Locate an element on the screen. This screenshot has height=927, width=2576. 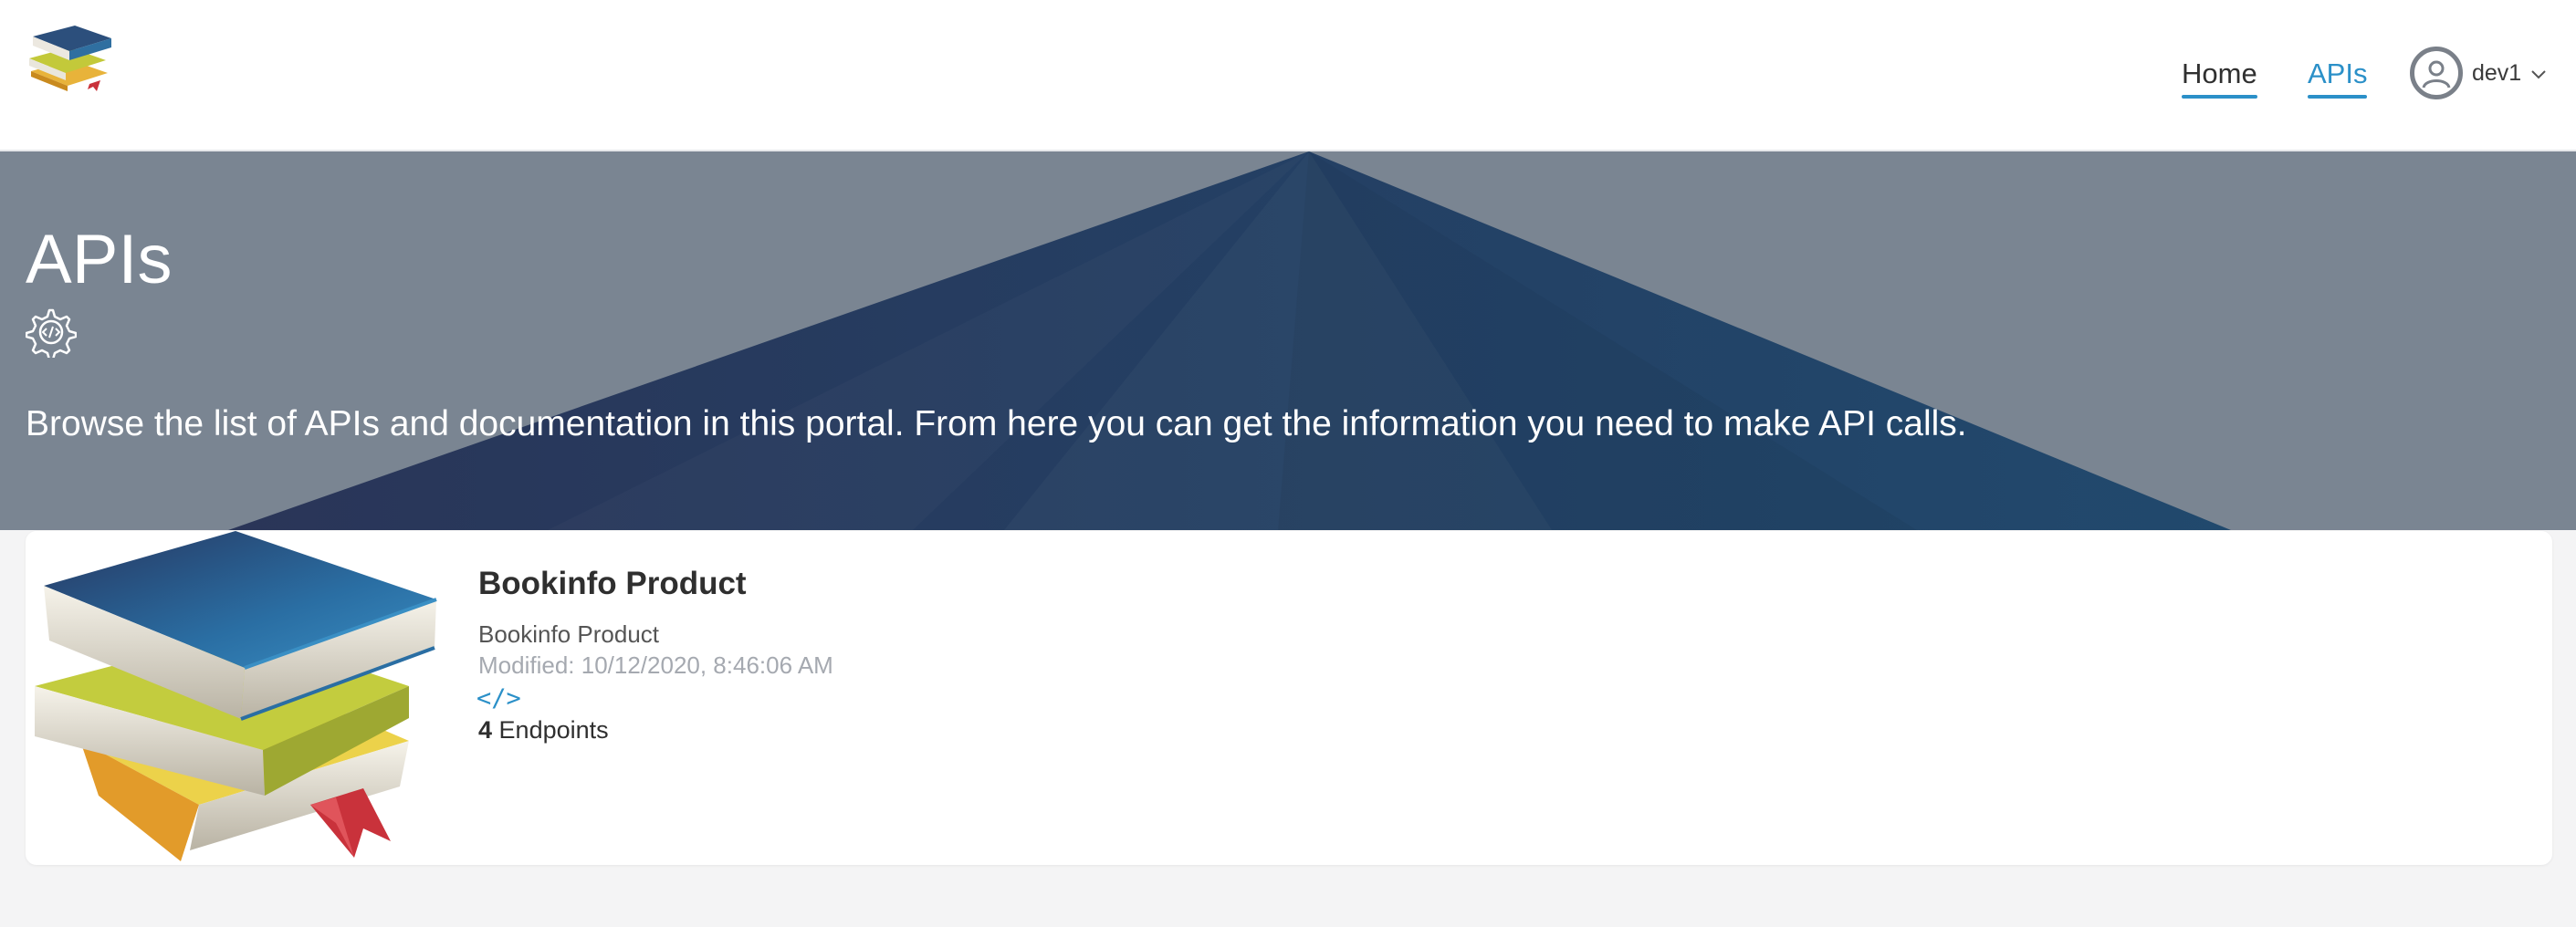
api-endpoint-count: 4 Endpoints is located at coordinates (543, 729).